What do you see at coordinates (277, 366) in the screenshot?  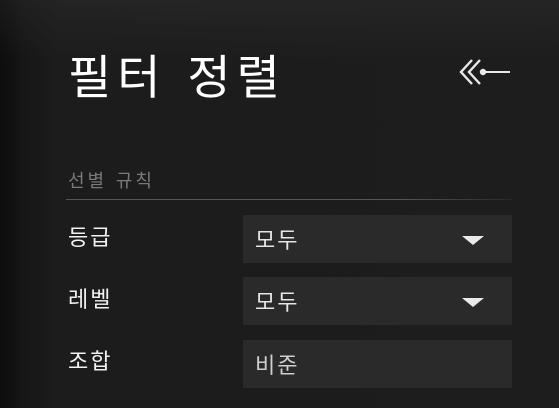 I see `combination-field-value: 비준` at bounding box center [277, 366].